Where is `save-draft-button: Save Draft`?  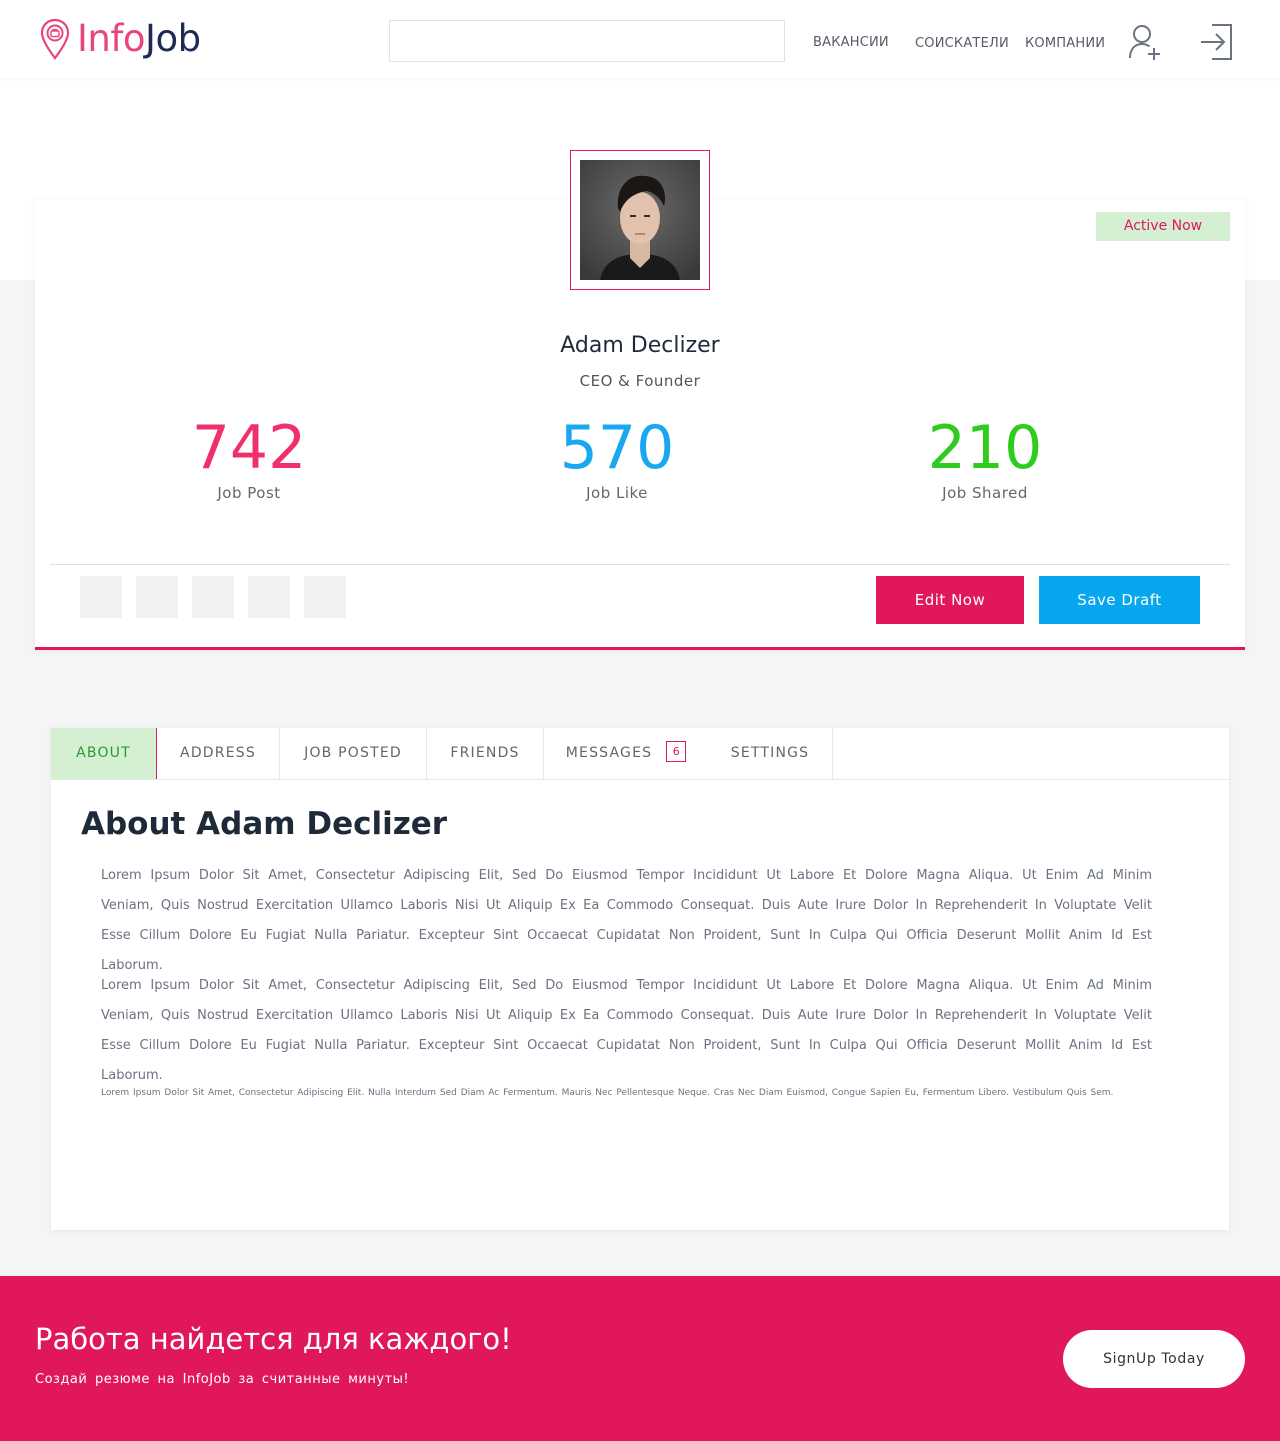
save-draft-button: Save Draft is located at coordinates (1119, 600).